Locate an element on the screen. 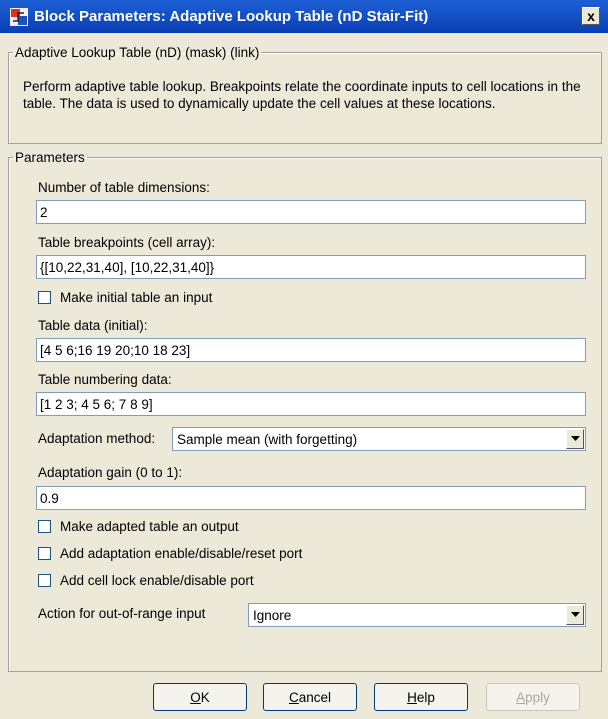  apply-label: pply is located at coordinates (537, 697).